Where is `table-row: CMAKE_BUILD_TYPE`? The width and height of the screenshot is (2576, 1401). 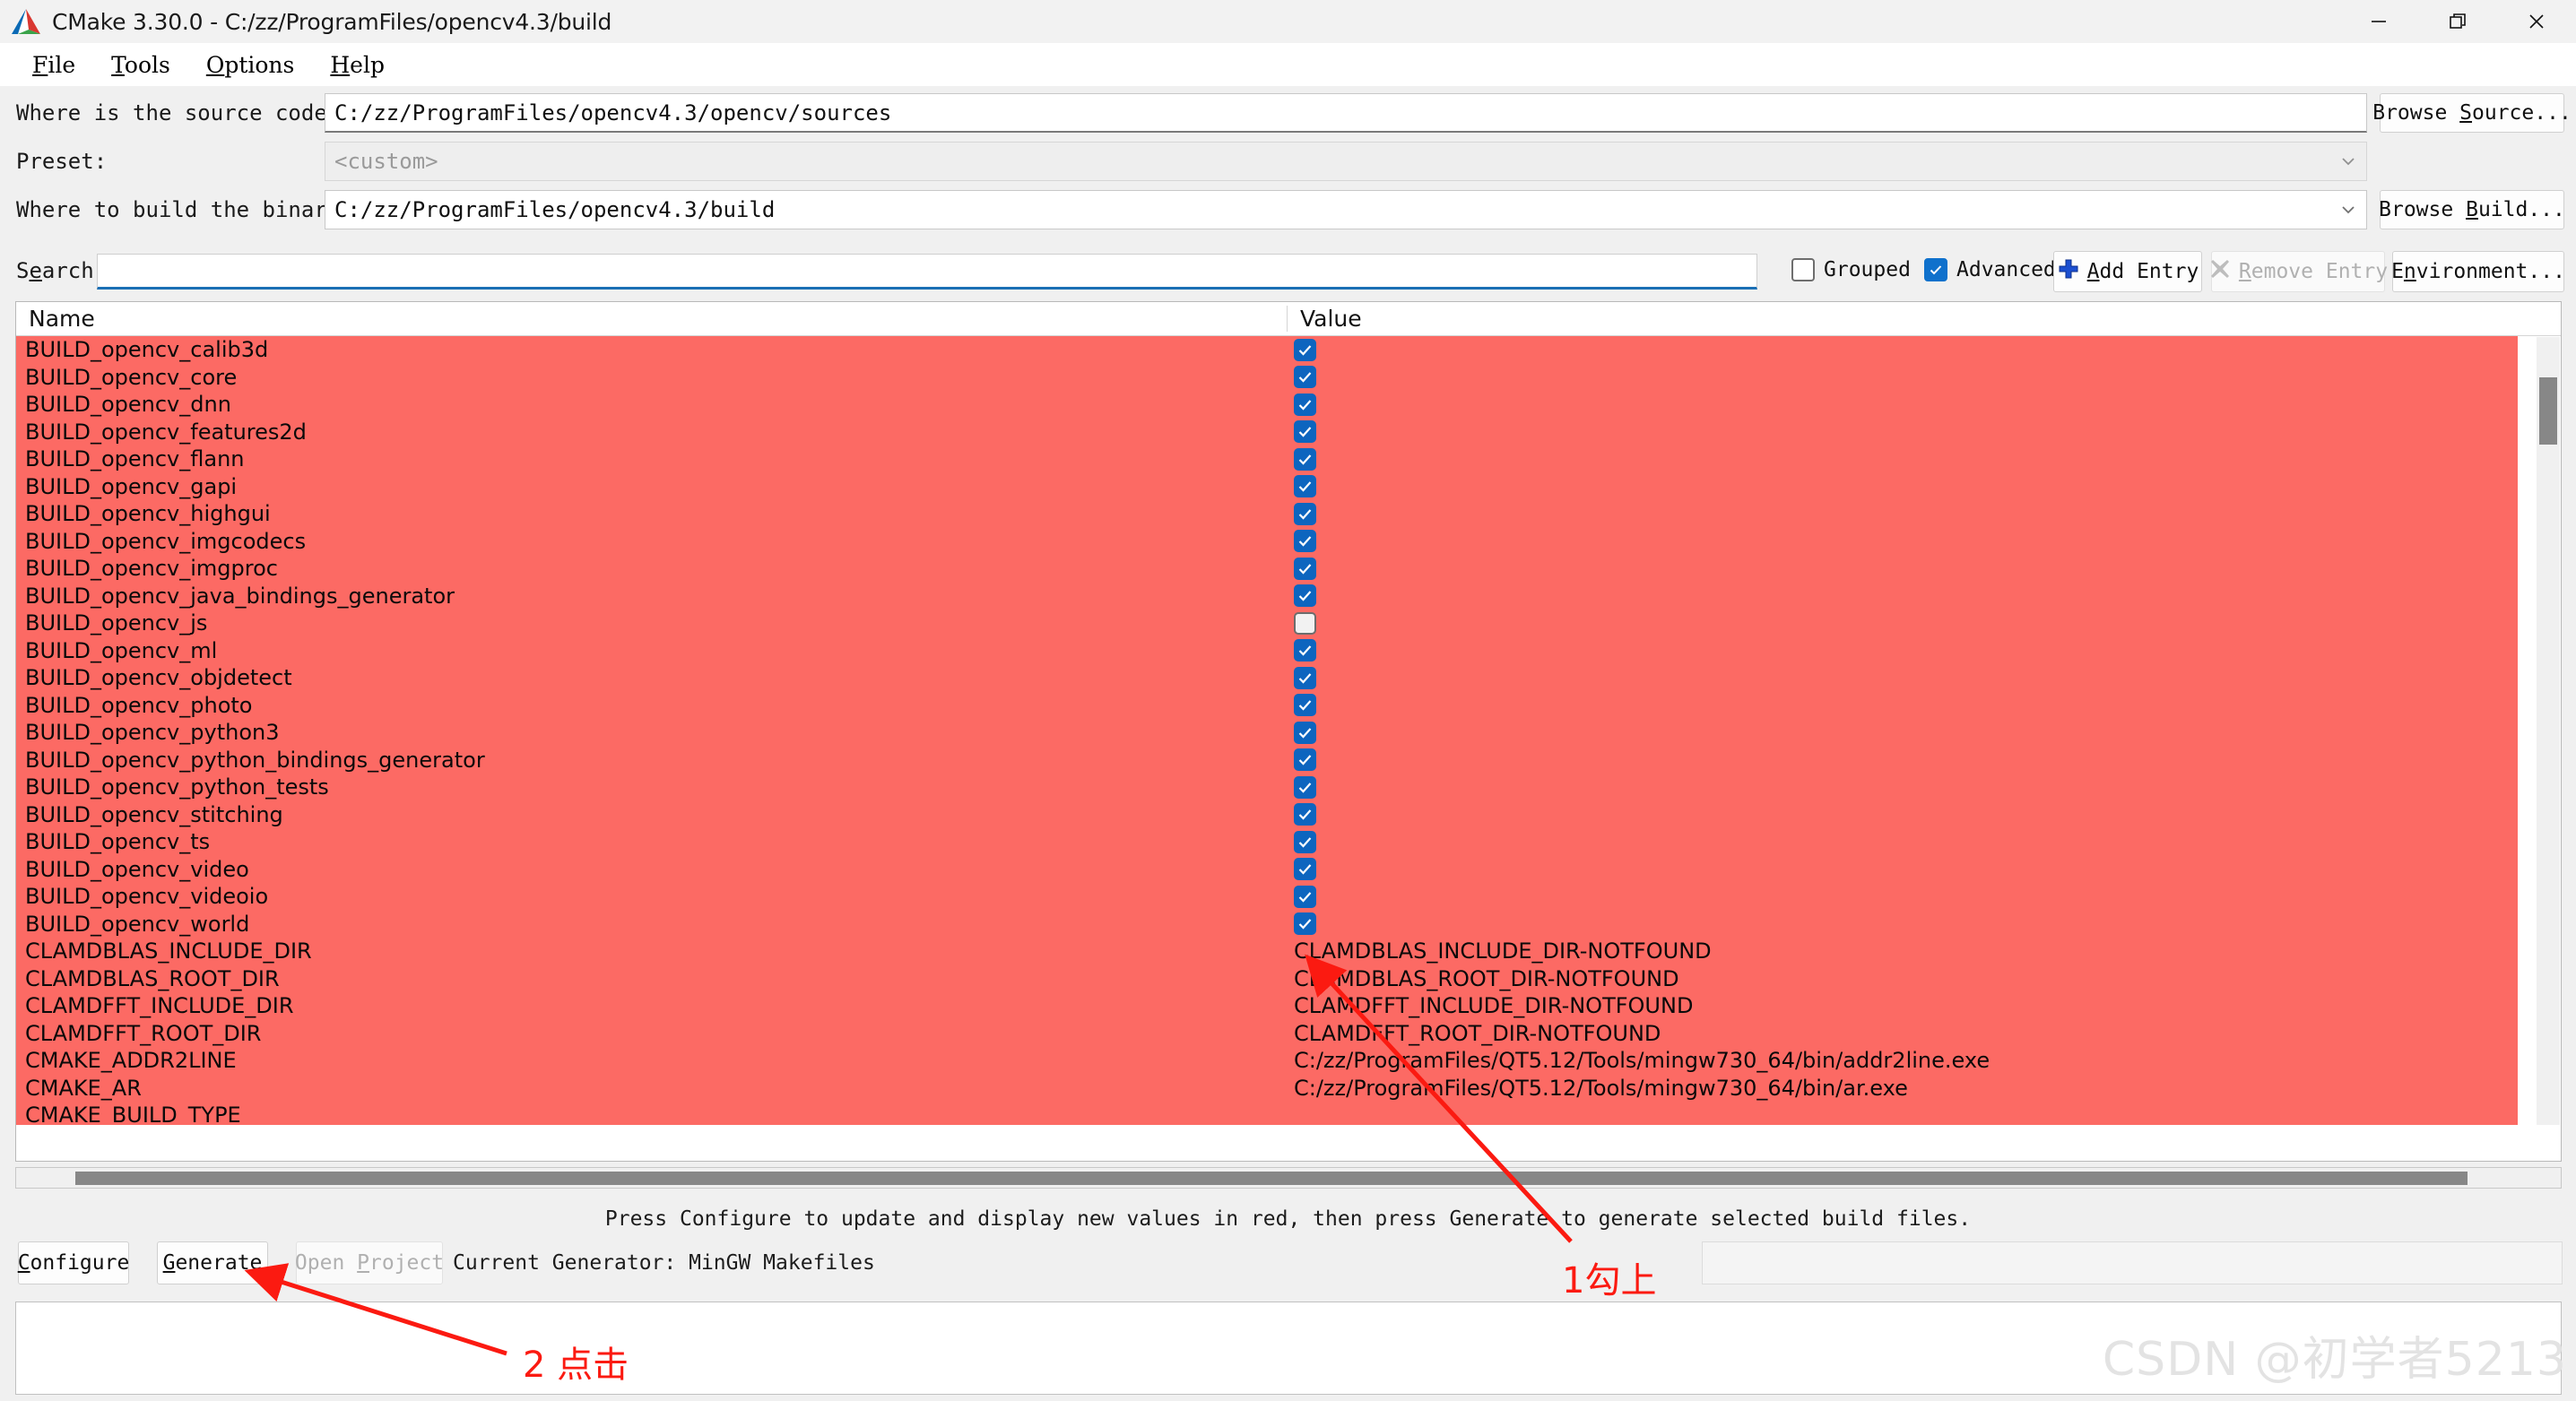
table-row: CMAKE_BUILD_TYPE is located at coordinates (1267, 1113).